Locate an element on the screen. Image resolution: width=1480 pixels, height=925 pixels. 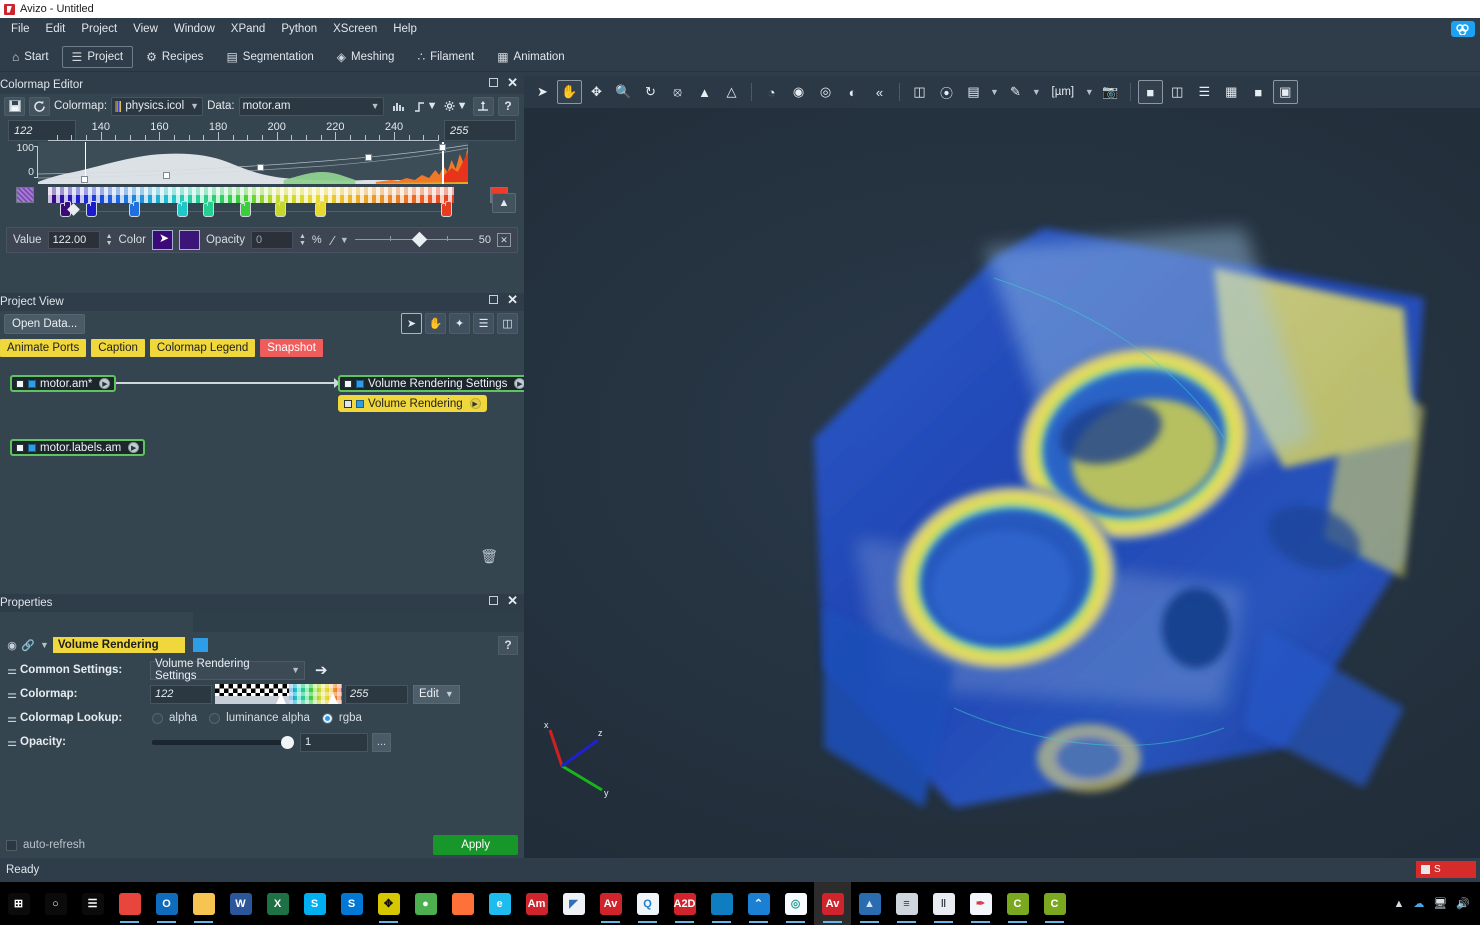
help-icon: ? is located at coordinates (508, 106).